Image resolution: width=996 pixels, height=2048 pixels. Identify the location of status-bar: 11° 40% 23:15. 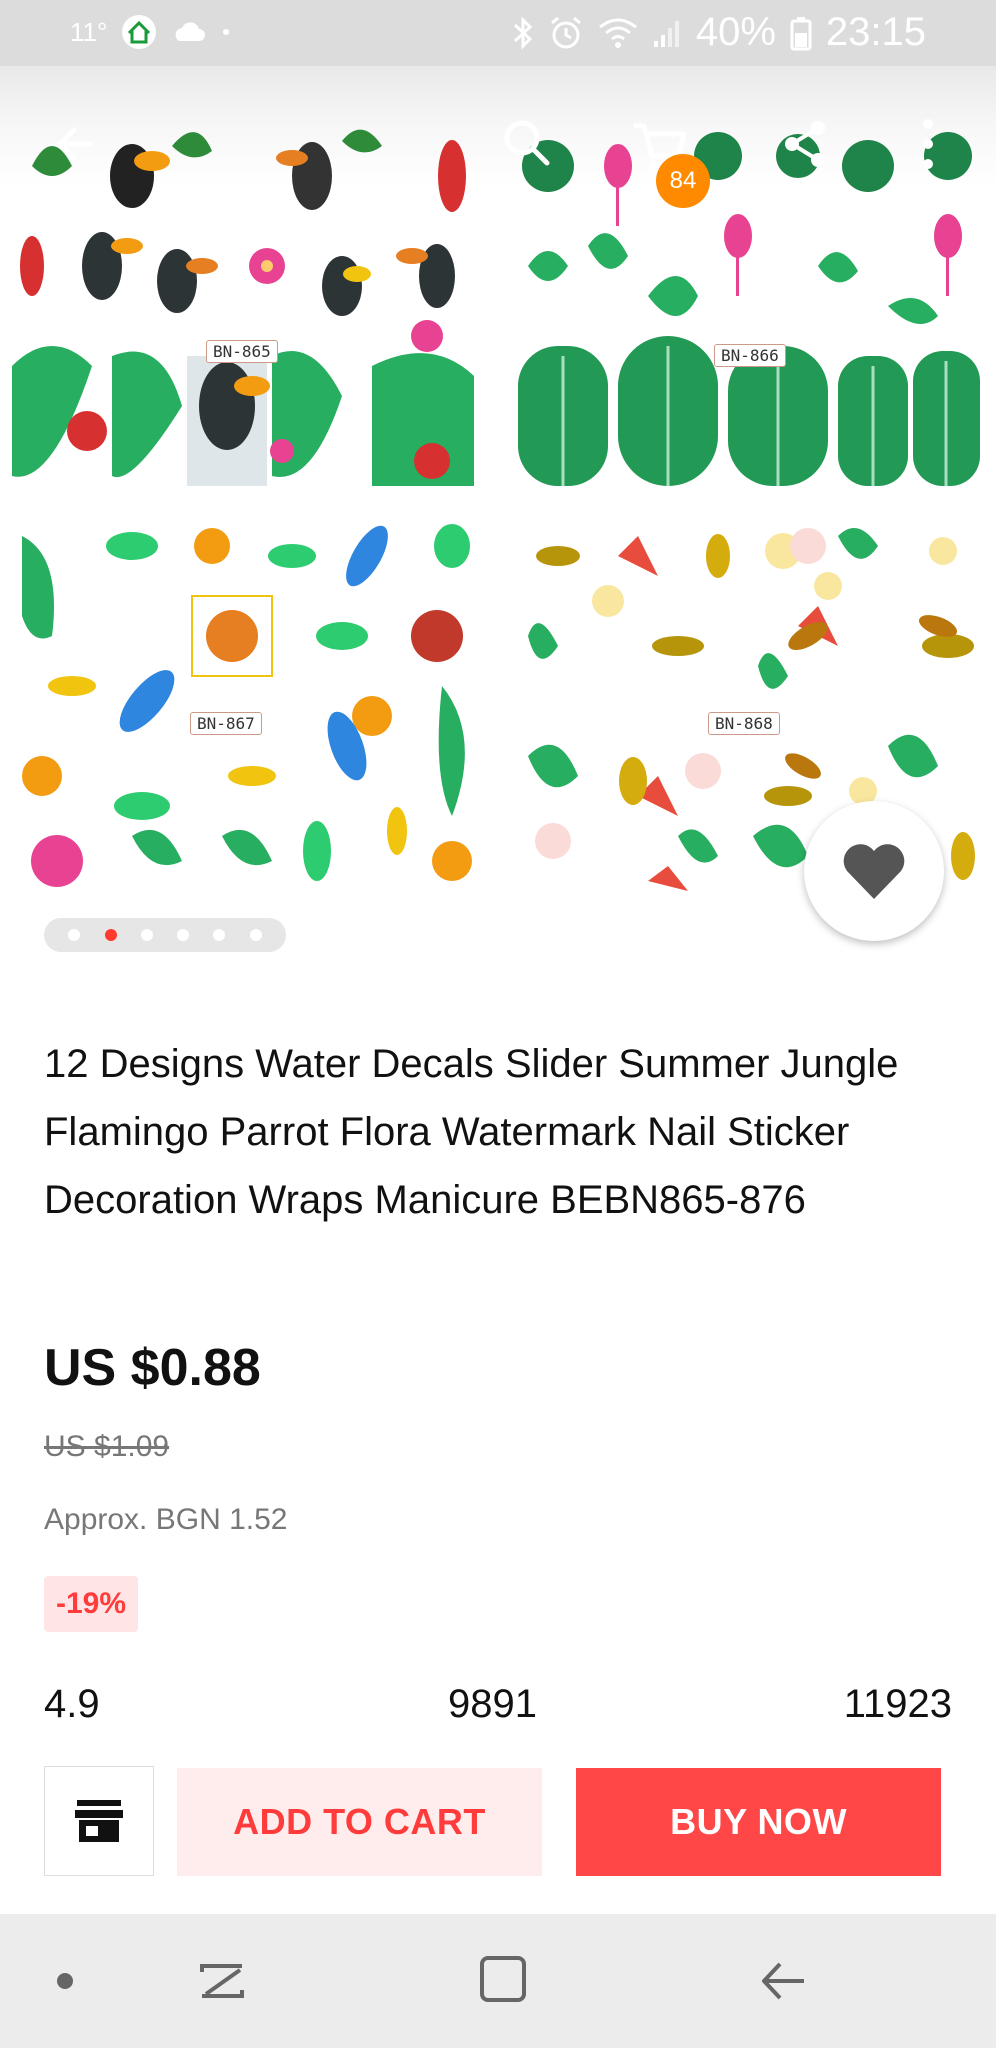
(498, 33).